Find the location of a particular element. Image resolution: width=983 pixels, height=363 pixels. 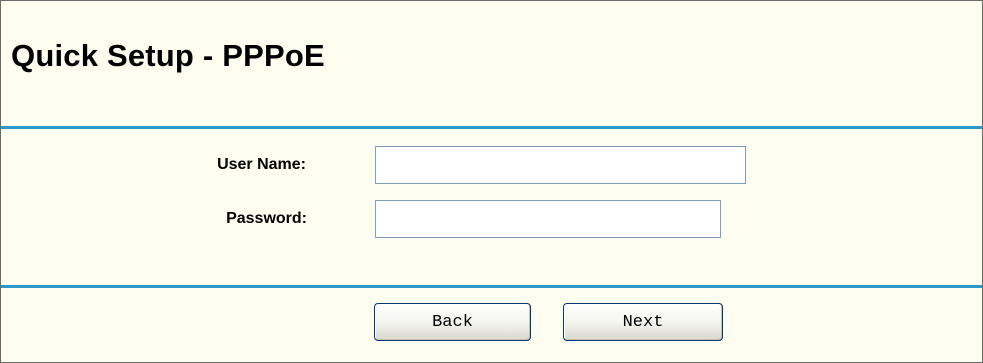

password-input is located at coordinates (548, 219).